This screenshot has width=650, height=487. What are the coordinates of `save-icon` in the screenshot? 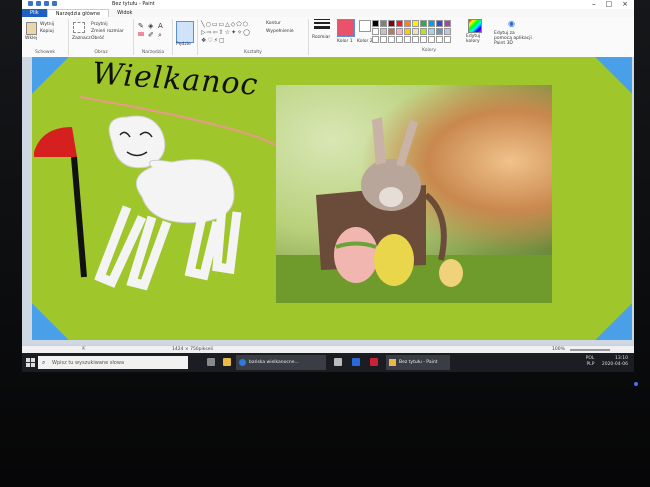 It's located at (38, 3).